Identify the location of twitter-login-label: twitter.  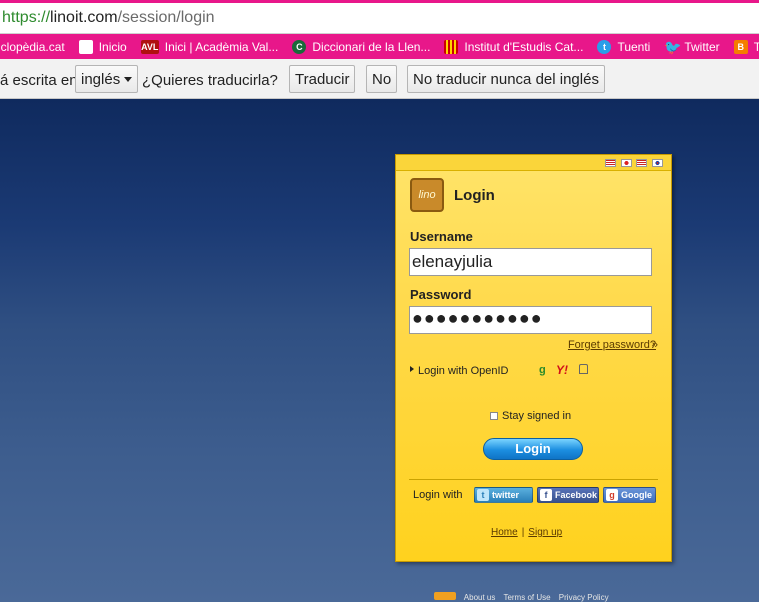
(505, 495).